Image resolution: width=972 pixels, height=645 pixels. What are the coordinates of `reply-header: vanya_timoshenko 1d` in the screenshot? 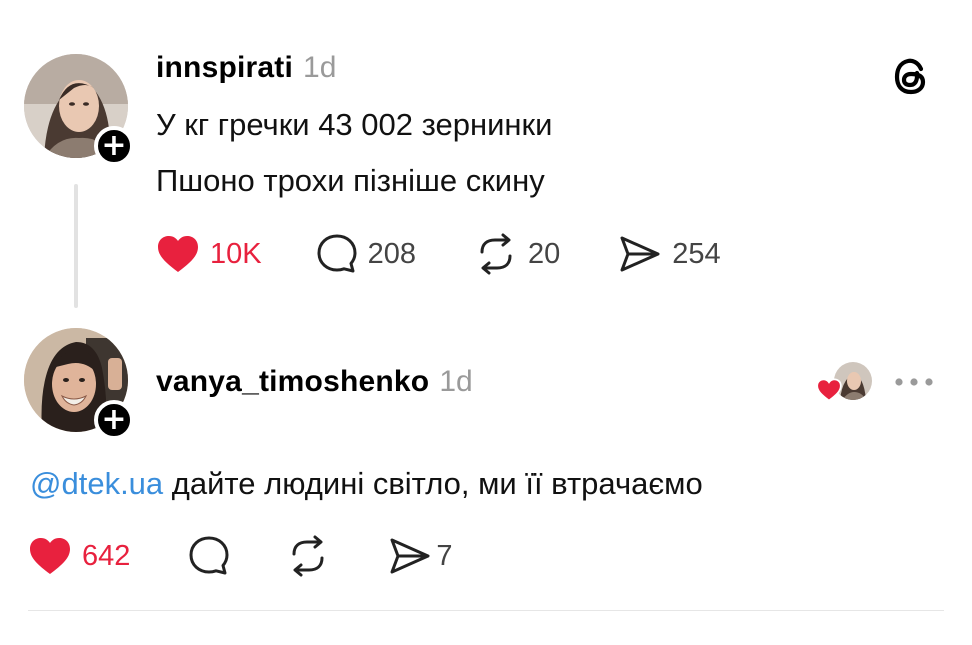 It's located at (314, 384).